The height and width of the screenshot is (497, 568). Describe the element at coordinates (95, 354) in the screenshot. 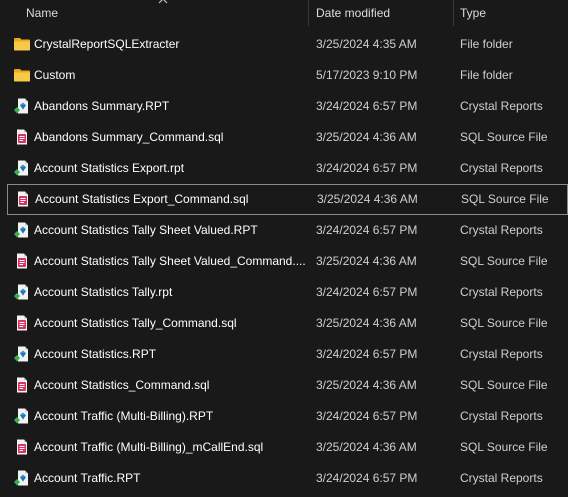

I see `file-name: Account Statistics.RPT` at that location.